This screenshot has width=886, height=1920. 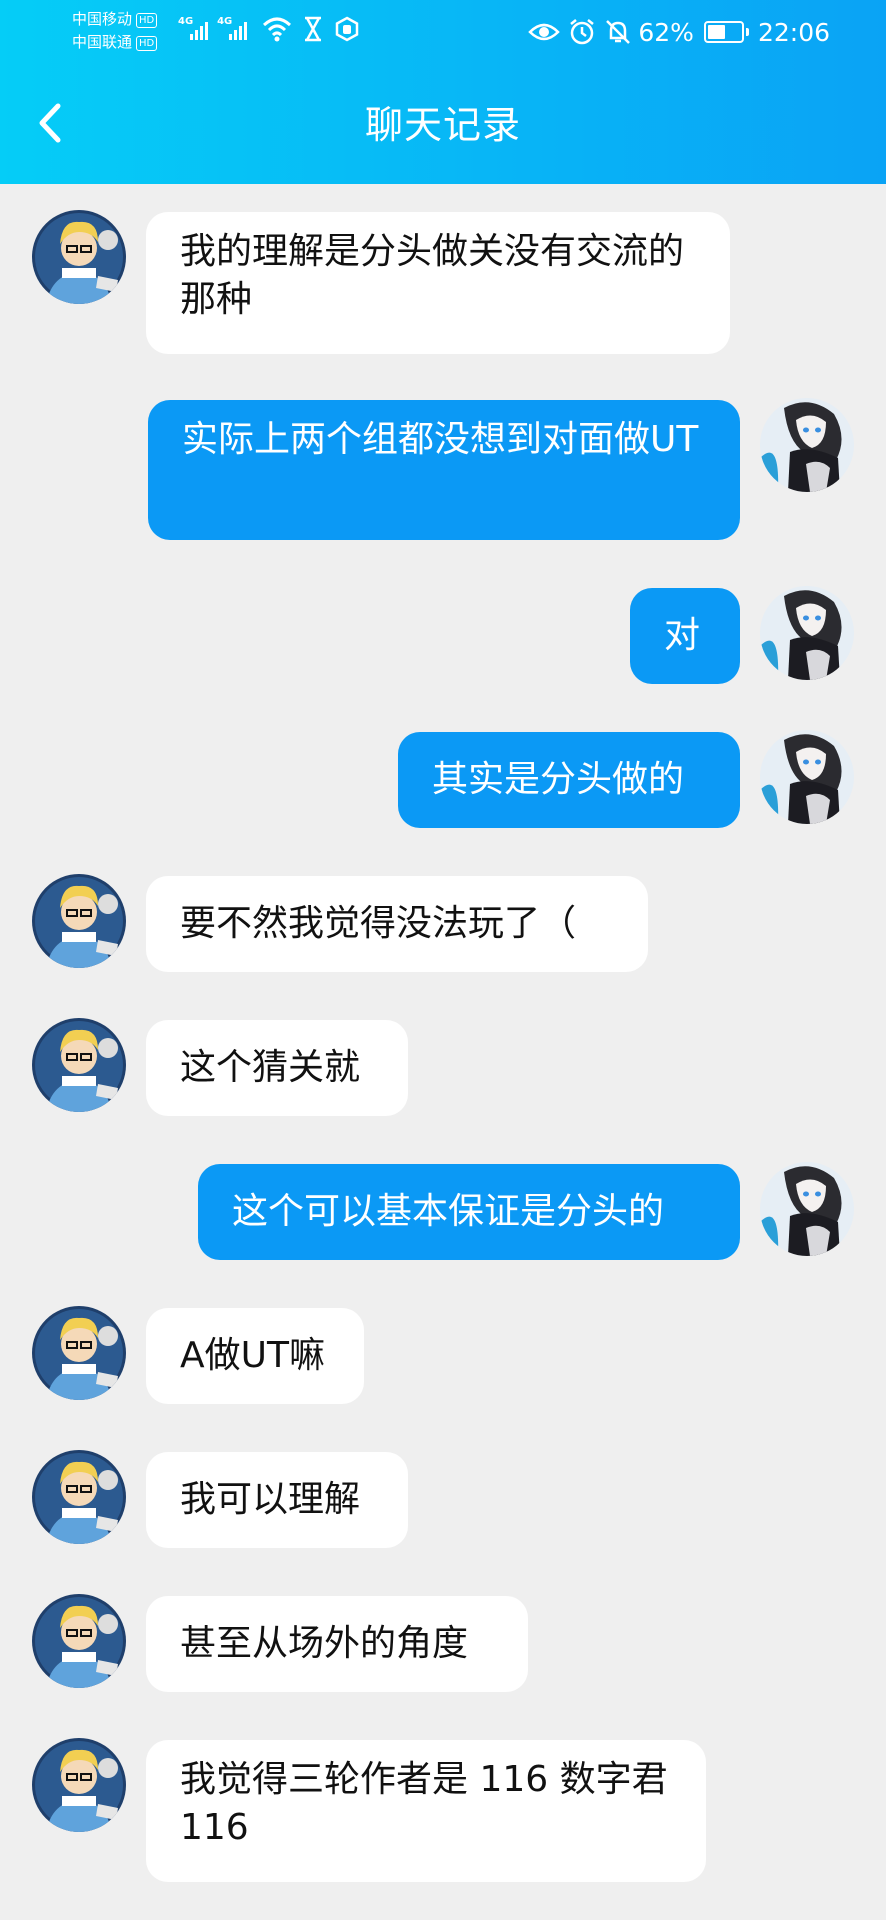 I want to click on header: 中国移动 HD 中国联通 HD 4G 4G 62% 22:06 聊天记录, so click(x=443, y=92).